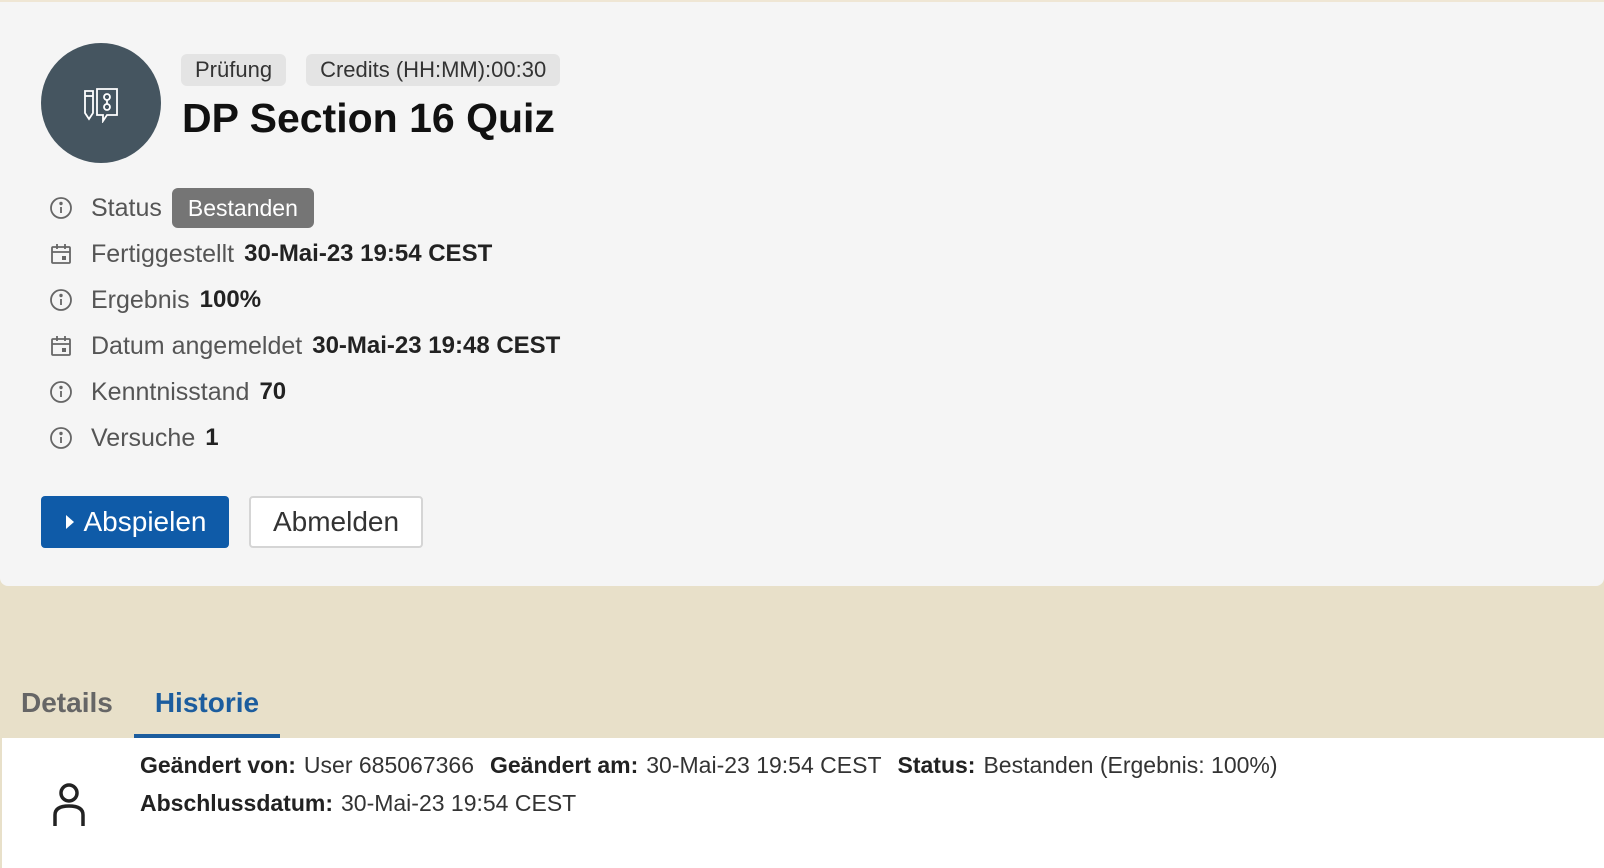  Describe the element at coordinates (304, 392) in the screenshot. I see `knowledge-row: Kenntnisstand 70` at that location.